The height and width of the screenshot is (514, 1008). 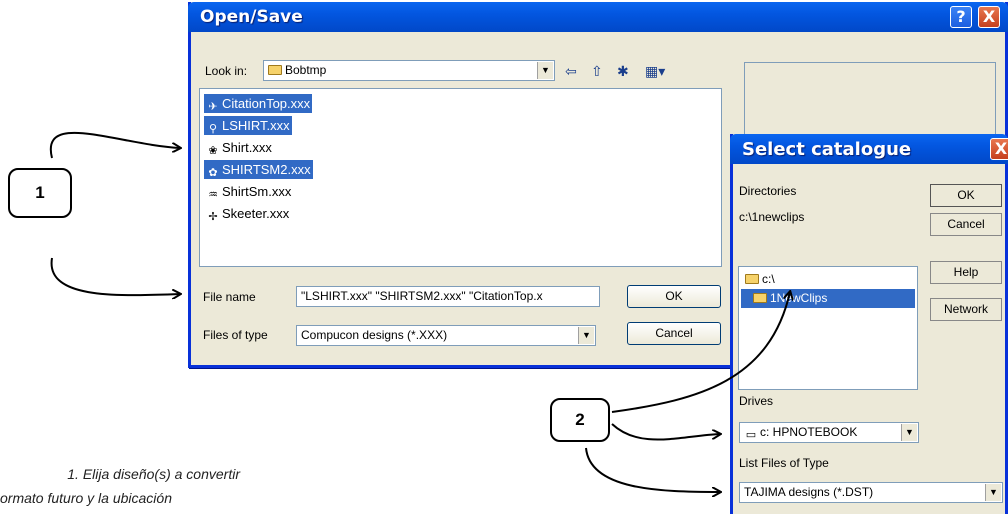 I want to click on caption-line-1: 1. Elija diseño(s) a convertir, so click(x=153, y=474).